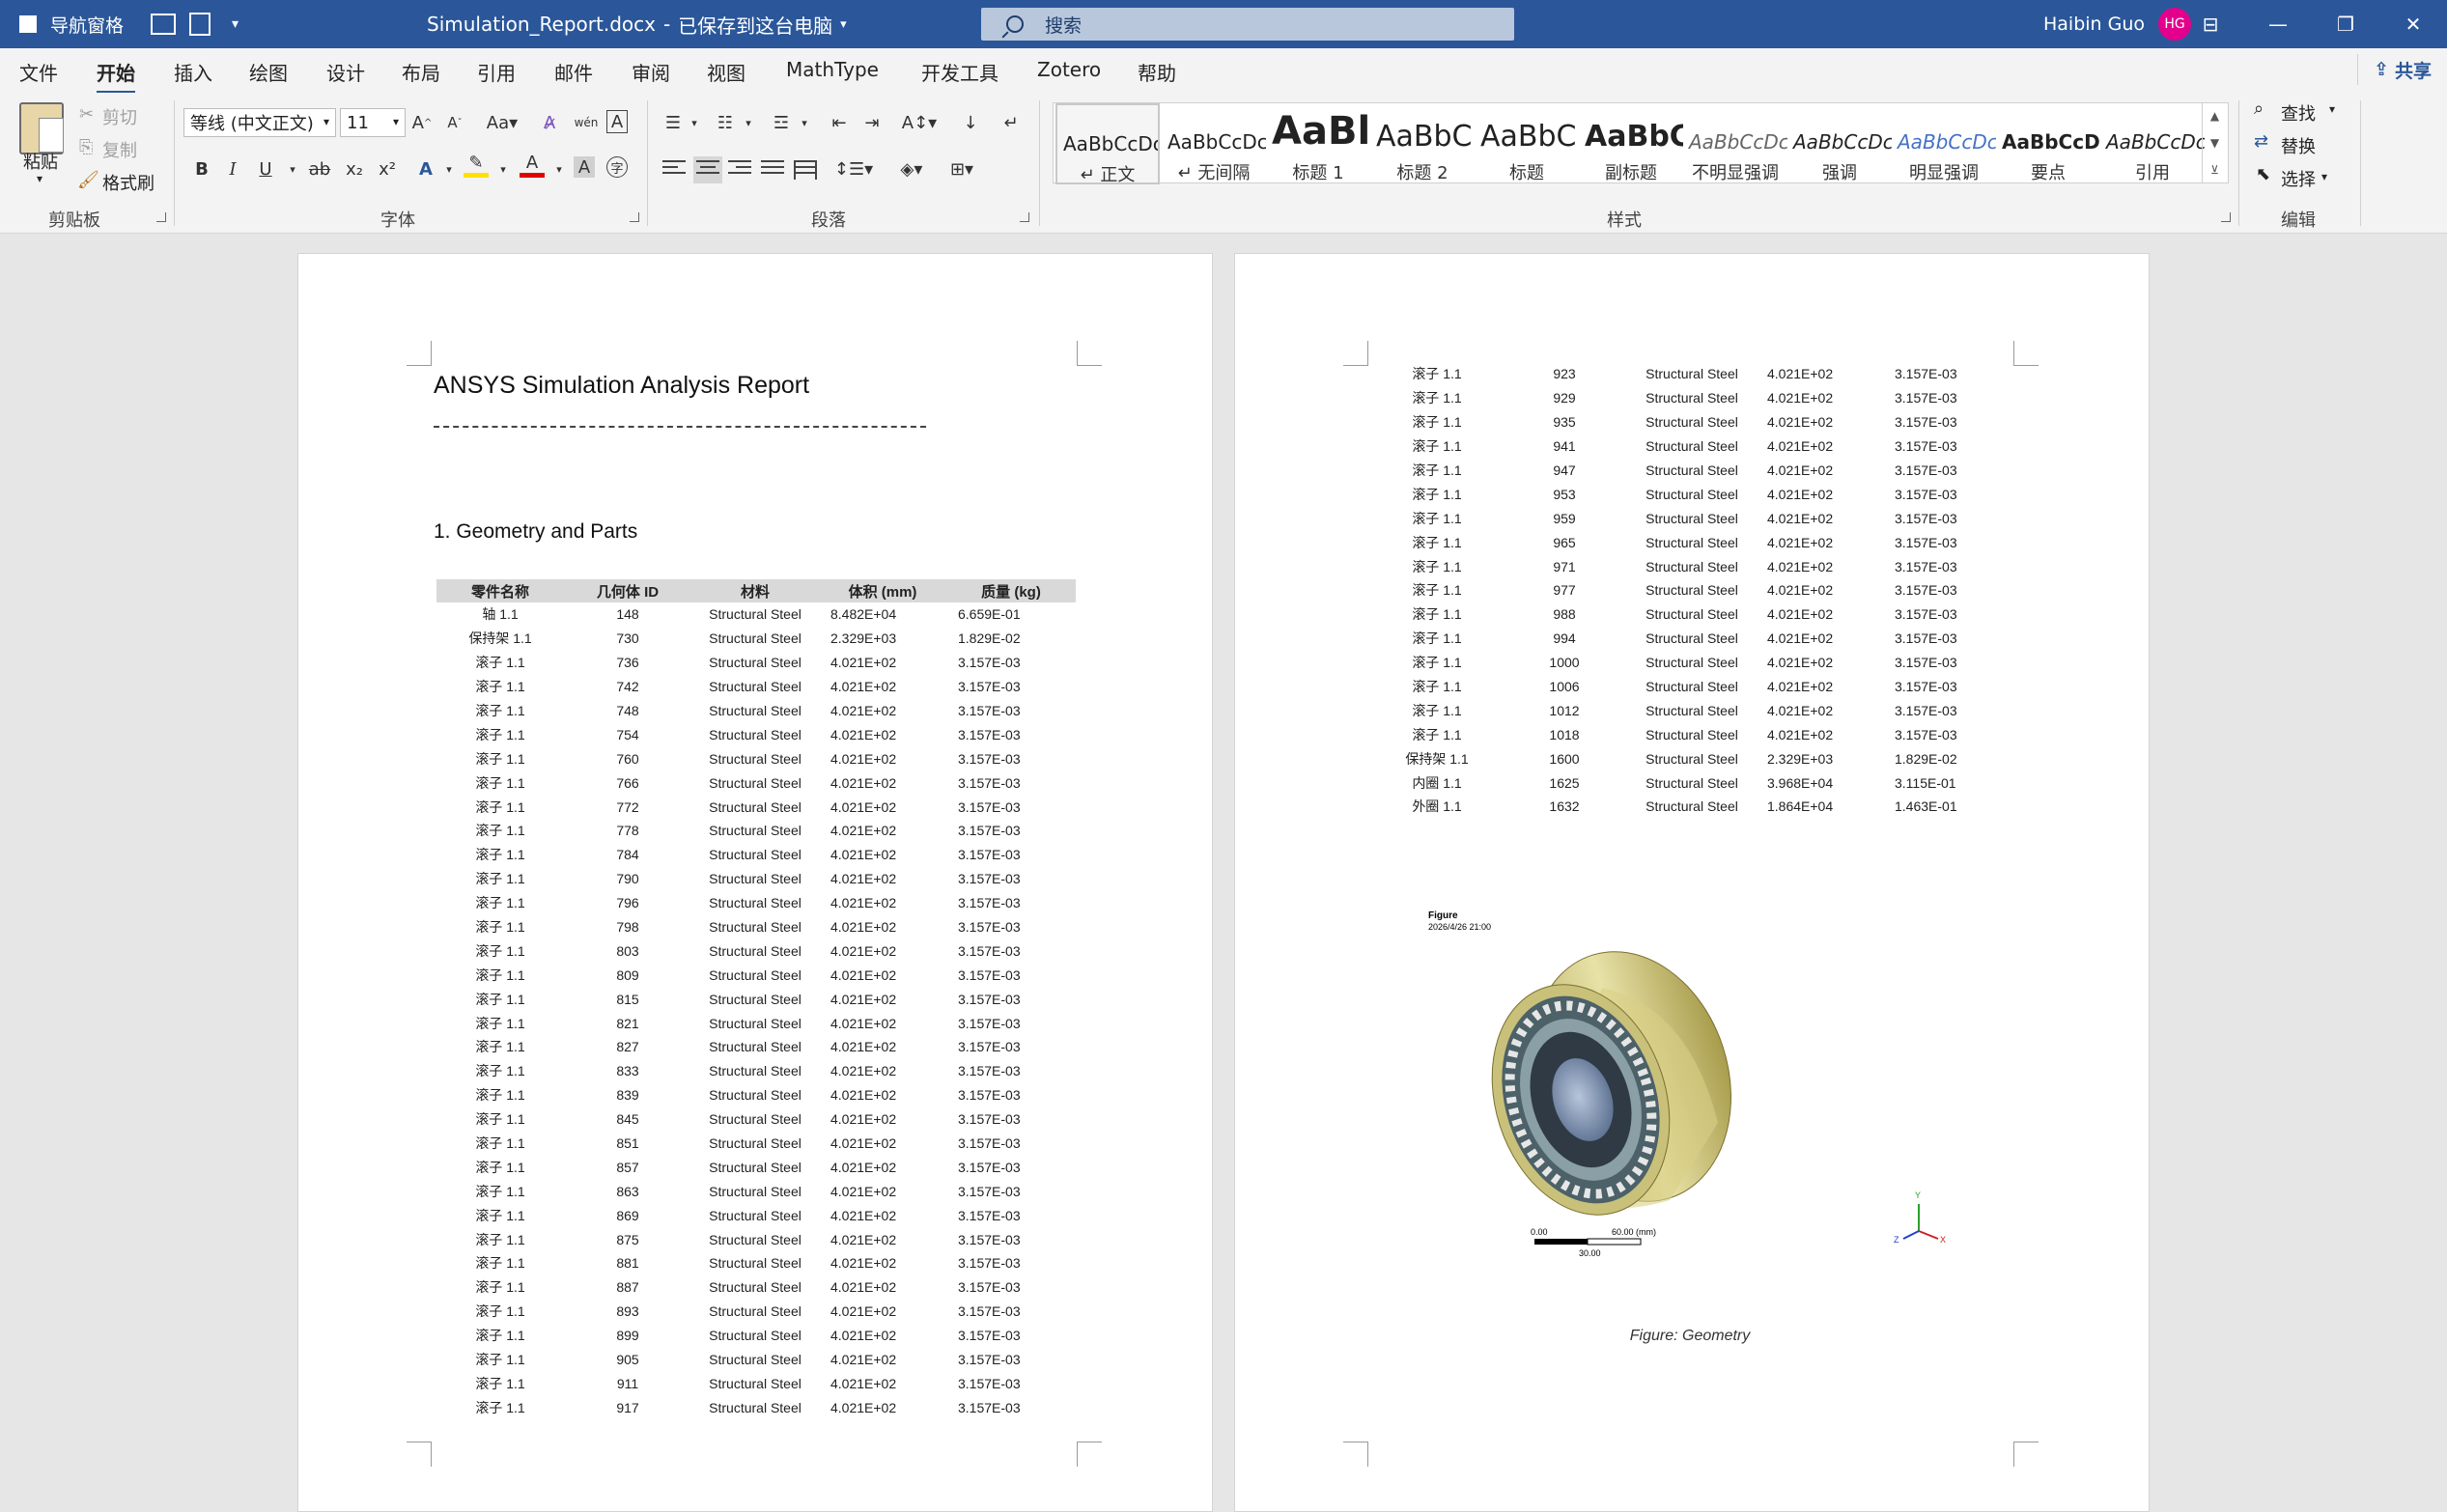 This screenshot has height=1512, width=2447. What do you see at coordinates (1527, 143) in the screenshot?
I see `style-title: AaBbC 标题` at bounding box center [1527, 143].